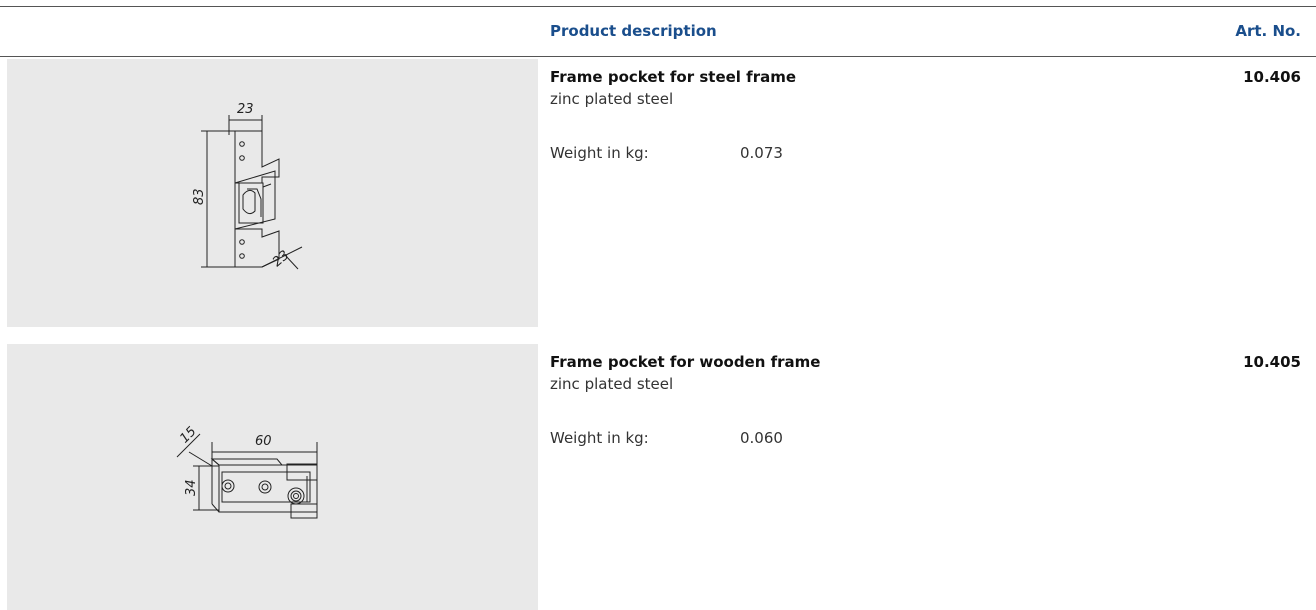 The width and height of the screenshot is (1316, 610). What do you see at coordinates (666, 153) in the screenshot?
I see `product-weight: Weight in kg: 0.073` at bounding box center [666, 153].